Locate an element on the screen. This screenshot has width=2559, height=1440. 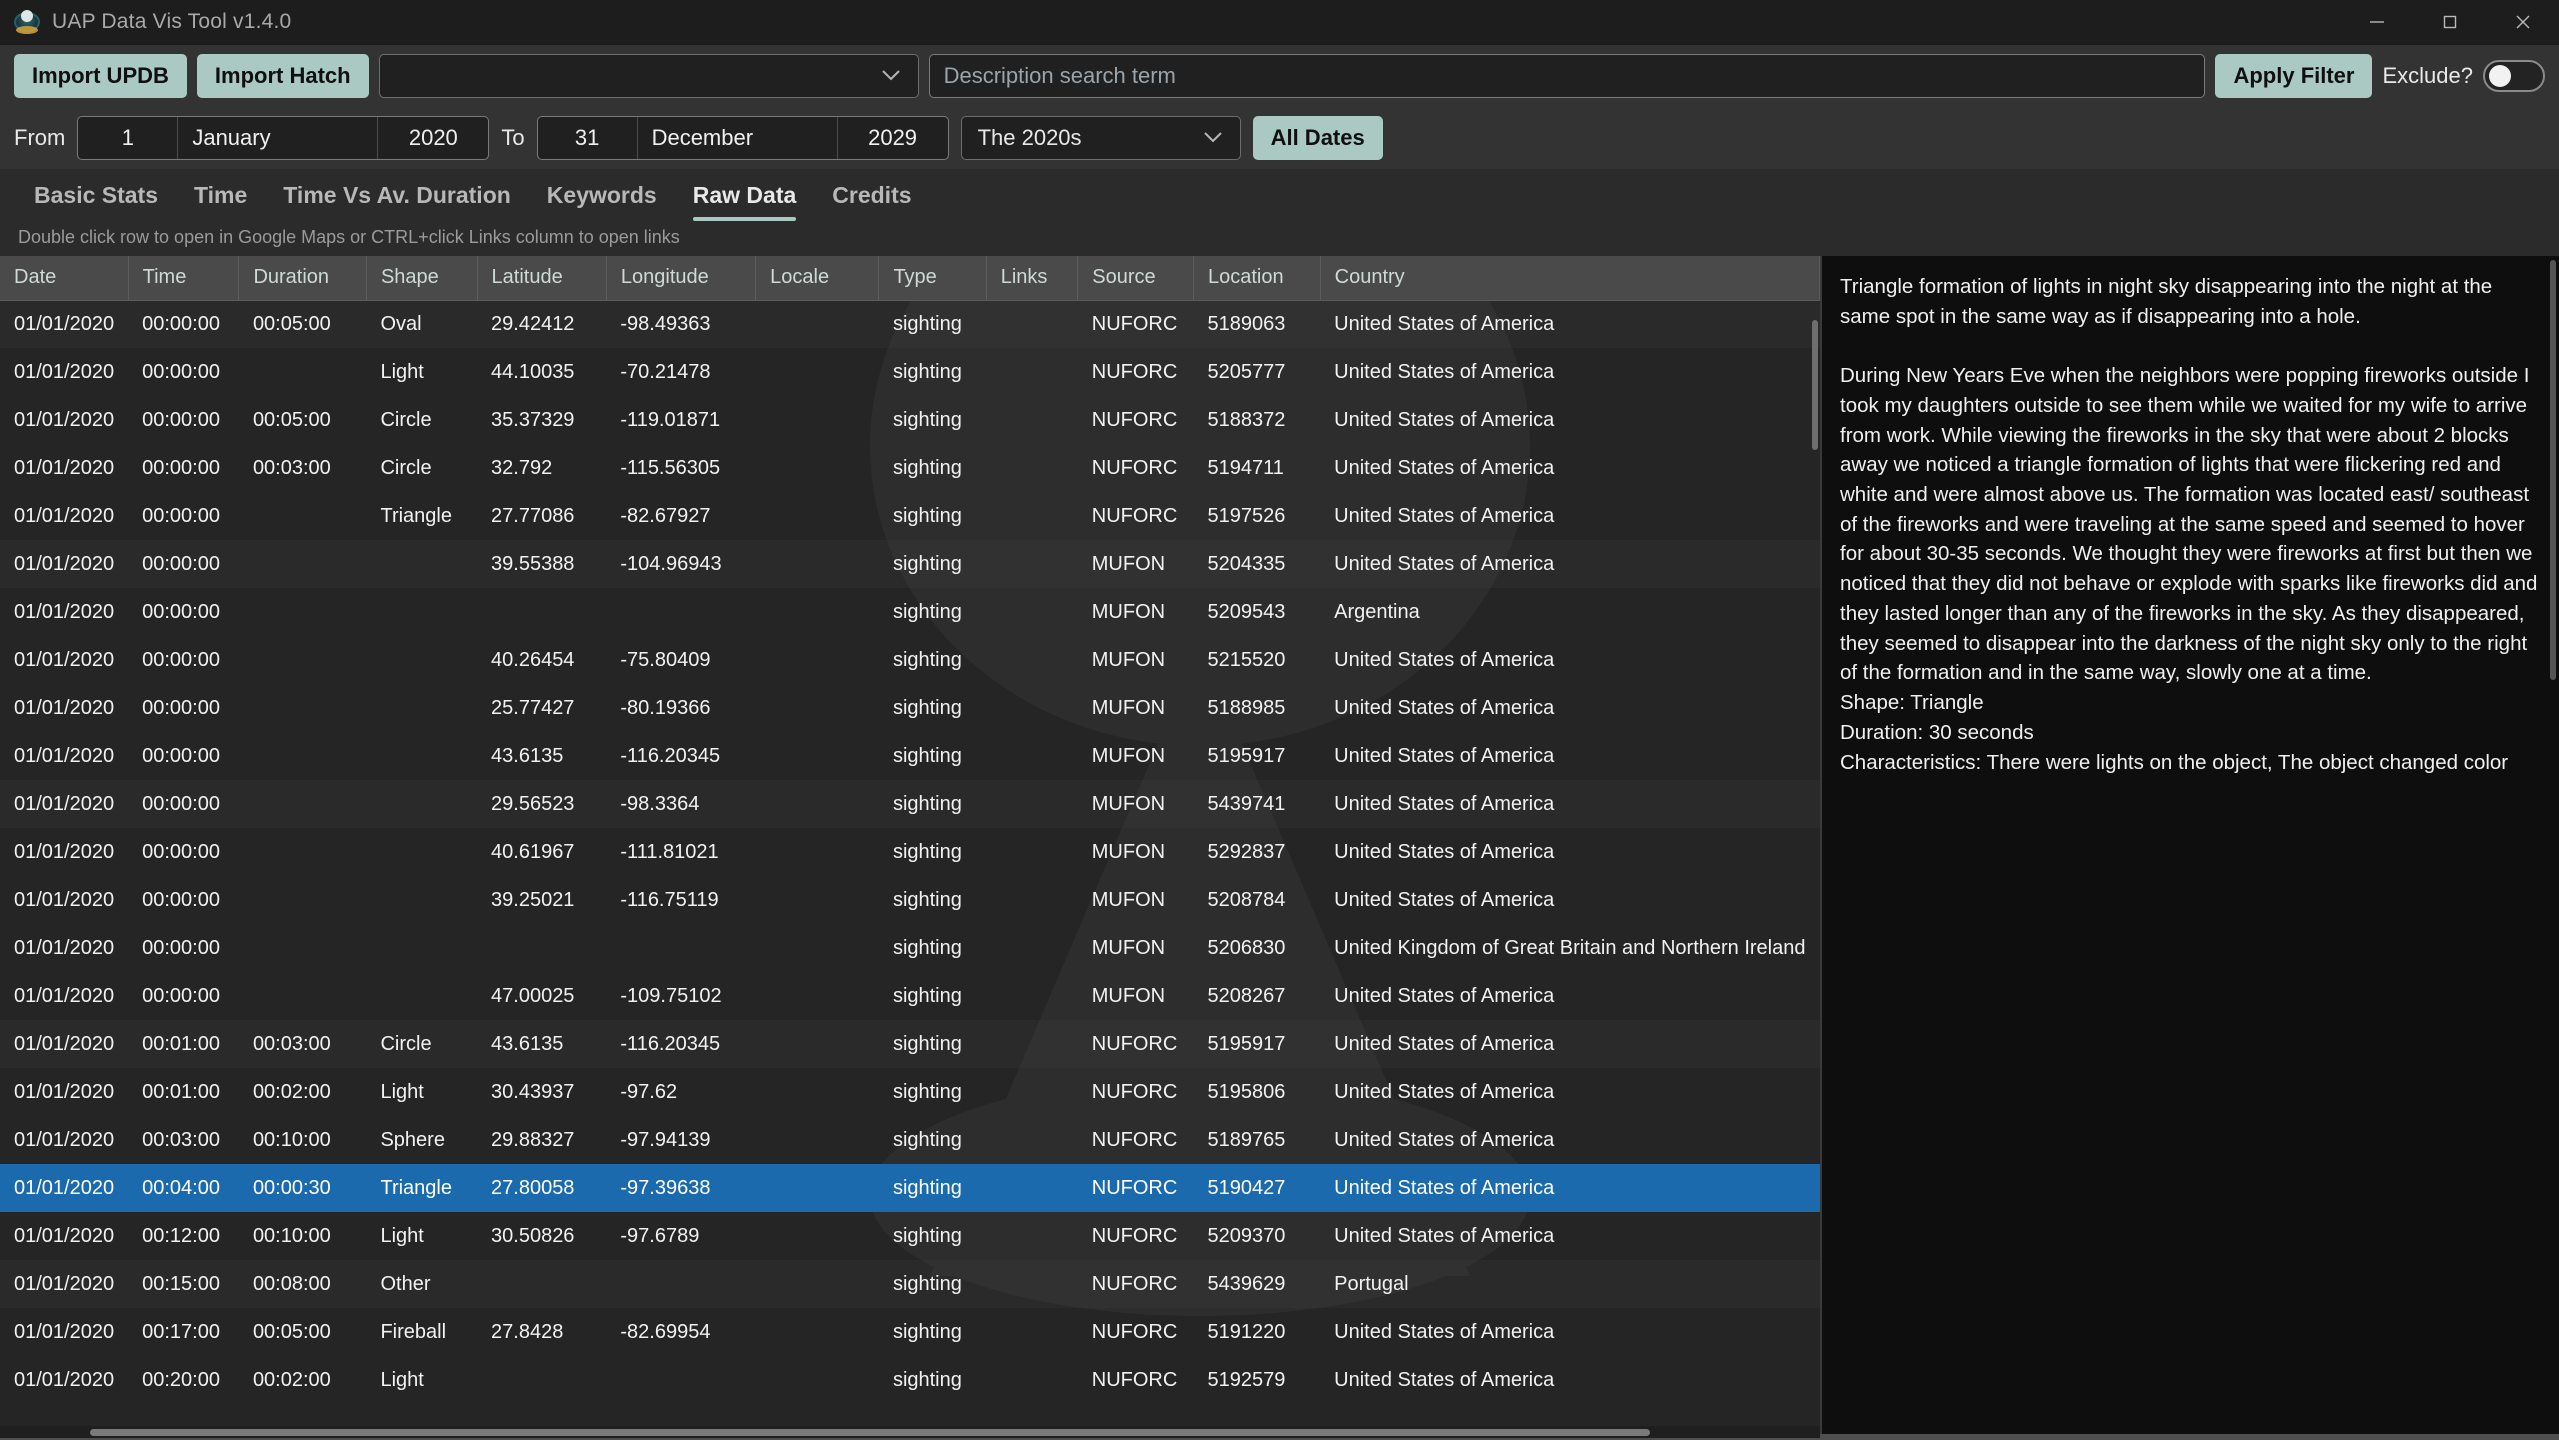
all-dates-button: All Dates is located at coordinates (1317, 138).